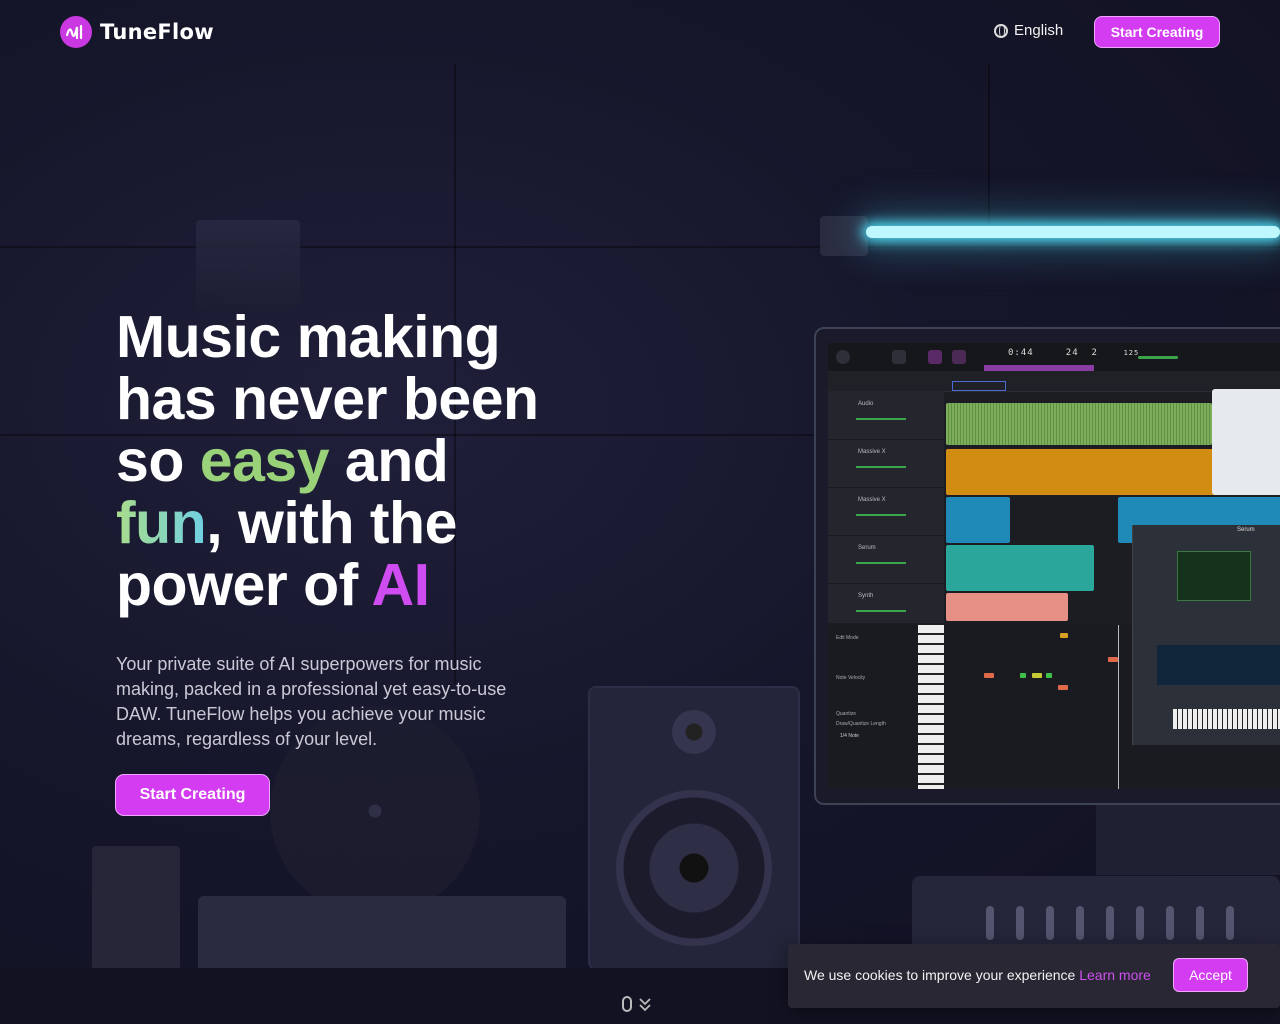  Describe the element at coordinates (846, 714) in the screenshot. I see `quantize-label: Quantize` at that location.